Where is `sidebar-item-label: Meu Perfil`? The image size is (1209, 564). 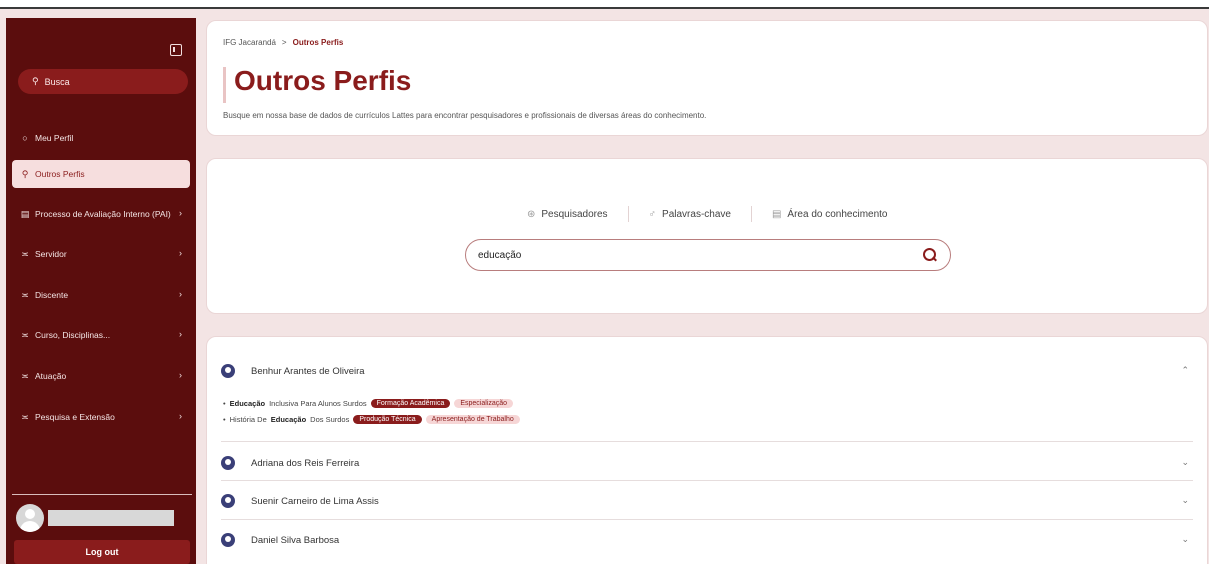 sidebar-item-label: Meu Perfil is located at coordinates (54, 138).